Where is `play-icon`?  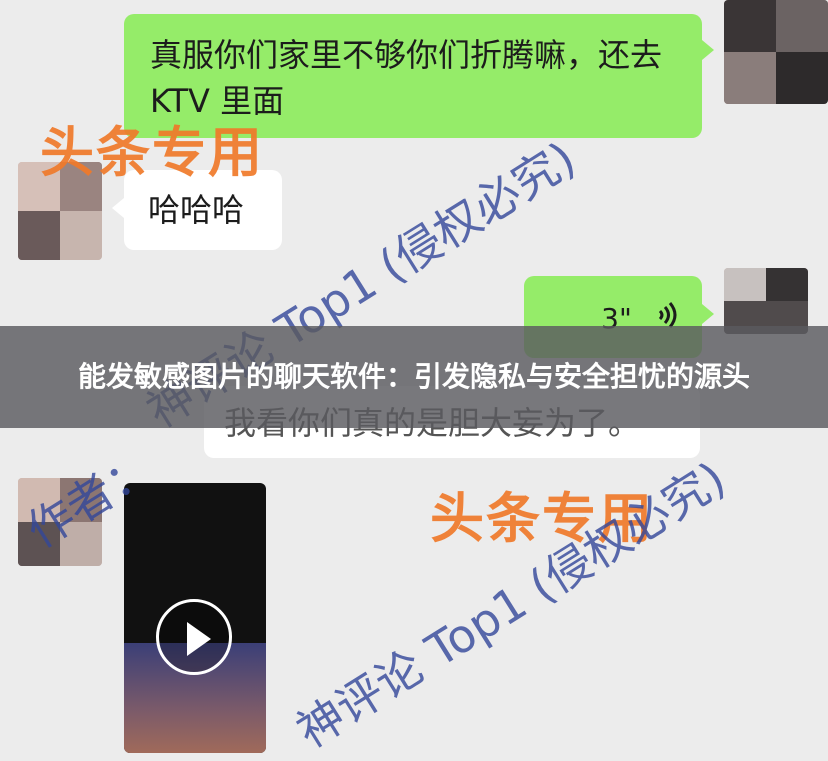
play-icon is located at coordinates (194, 637).